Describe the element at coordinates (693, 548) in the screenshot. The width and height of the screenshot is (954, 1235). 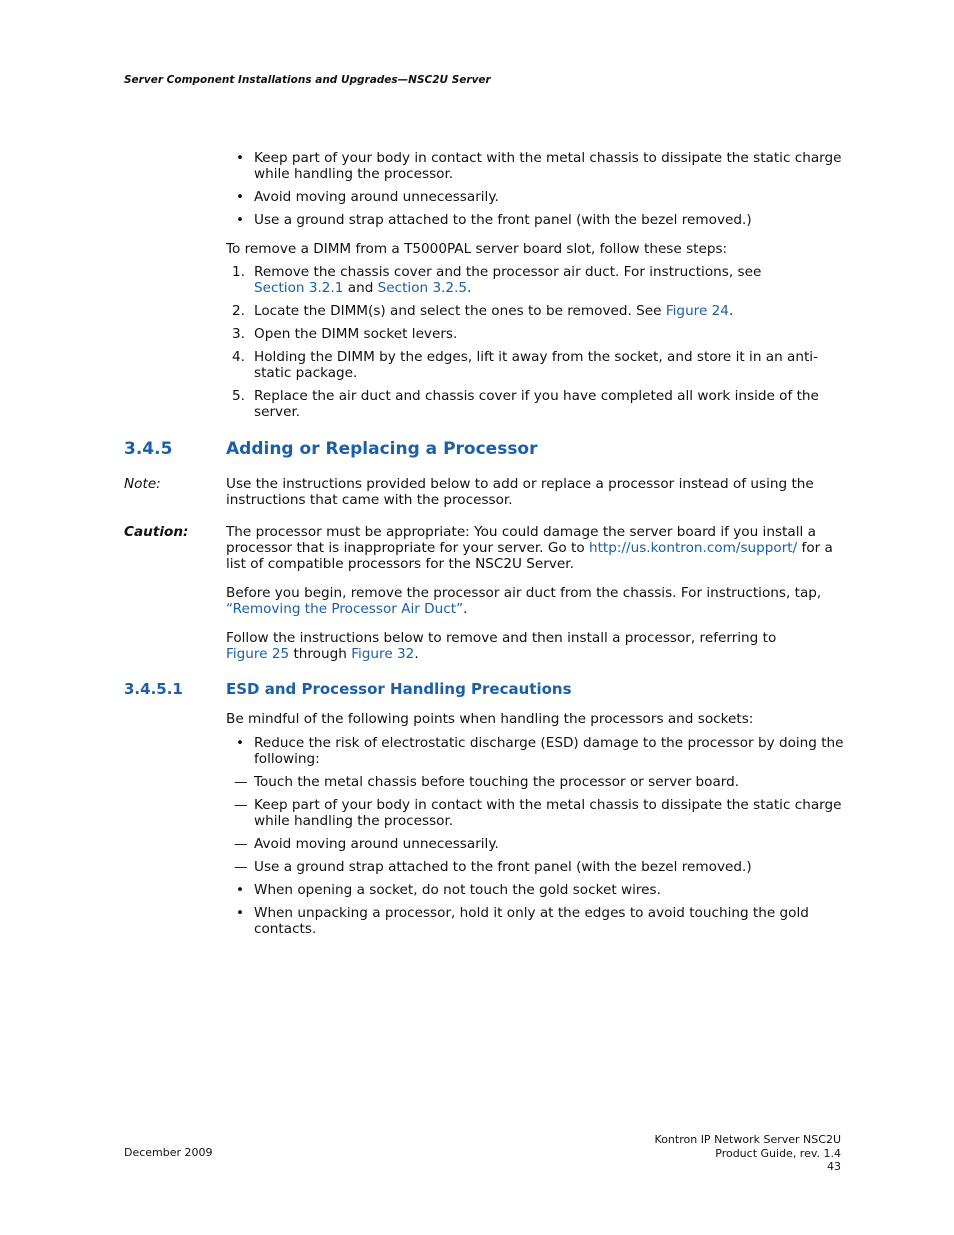
I see `kontron-support-link: http://us.kontron.com/support/` at that location.